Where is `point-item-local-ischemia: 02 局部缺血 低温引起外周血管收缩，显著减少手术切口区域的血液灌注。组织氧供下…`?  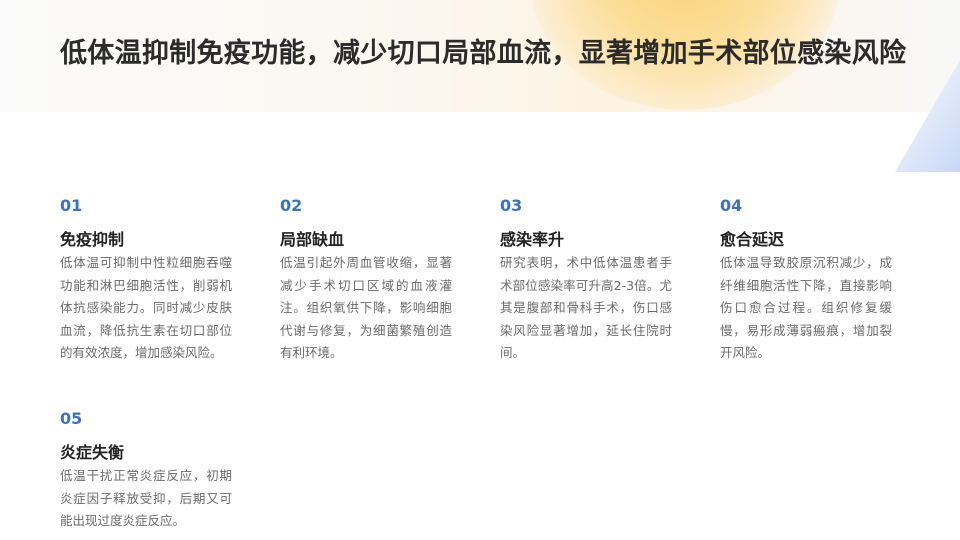 point-item-local-ischemia: 02 局部缺血 低温引起外周血管收缩，显著减少手术切口区域的血液灌注。组织氧供下… is located at coordinates (366, 280).